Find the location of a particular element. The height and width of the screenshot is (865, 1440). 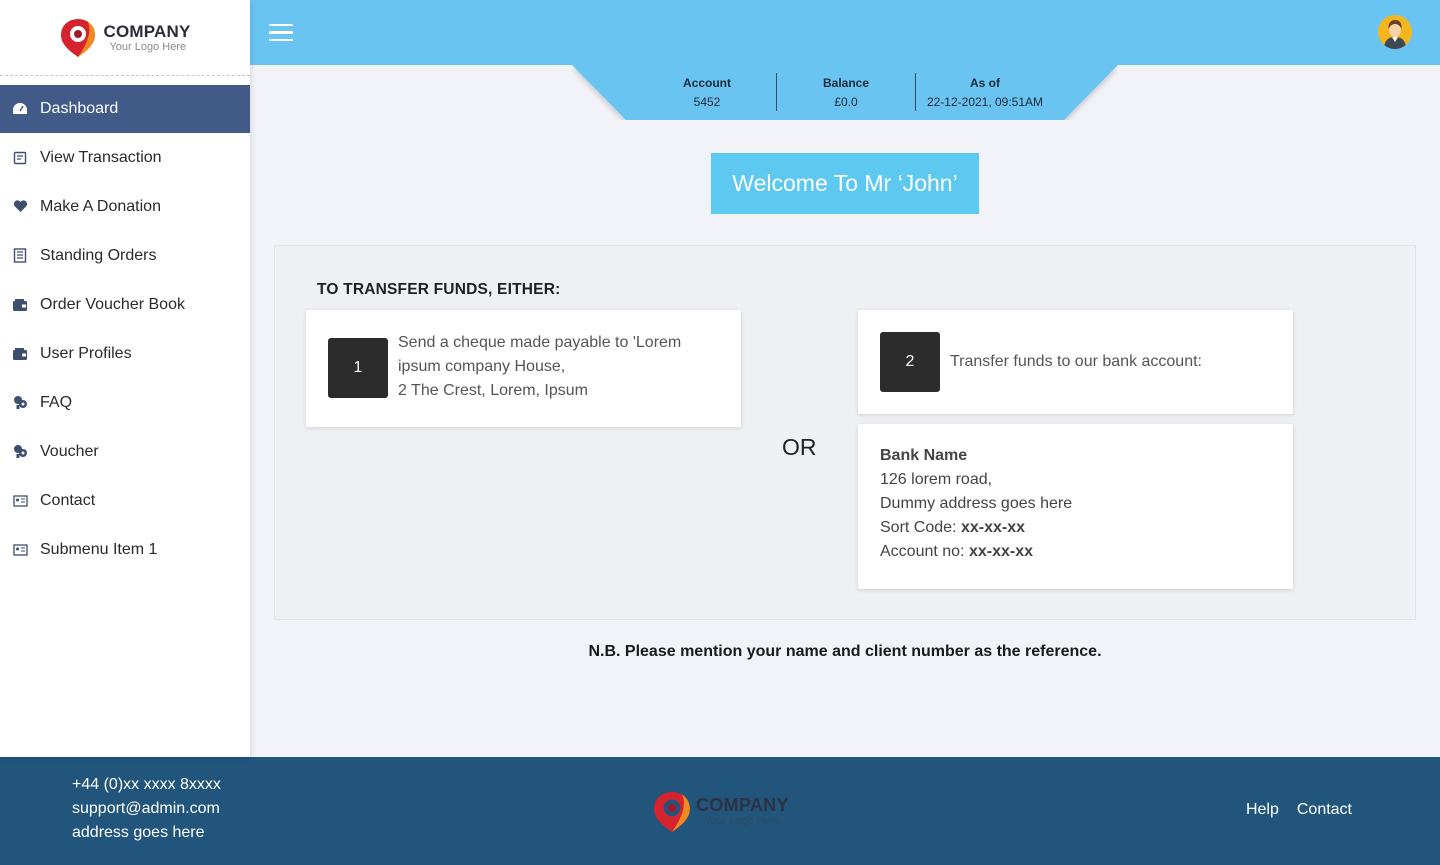

sidebar-item-faq: FAQ is located at coordinates (125, 402).